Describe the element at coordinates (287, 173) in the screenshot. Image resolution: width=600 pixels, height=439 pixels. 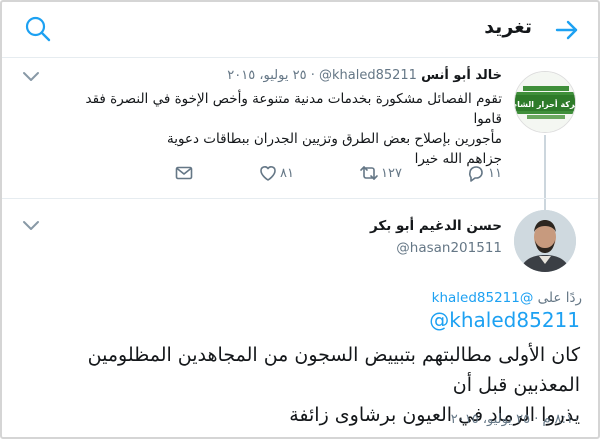
I see `like-count: ٨١` at that location.